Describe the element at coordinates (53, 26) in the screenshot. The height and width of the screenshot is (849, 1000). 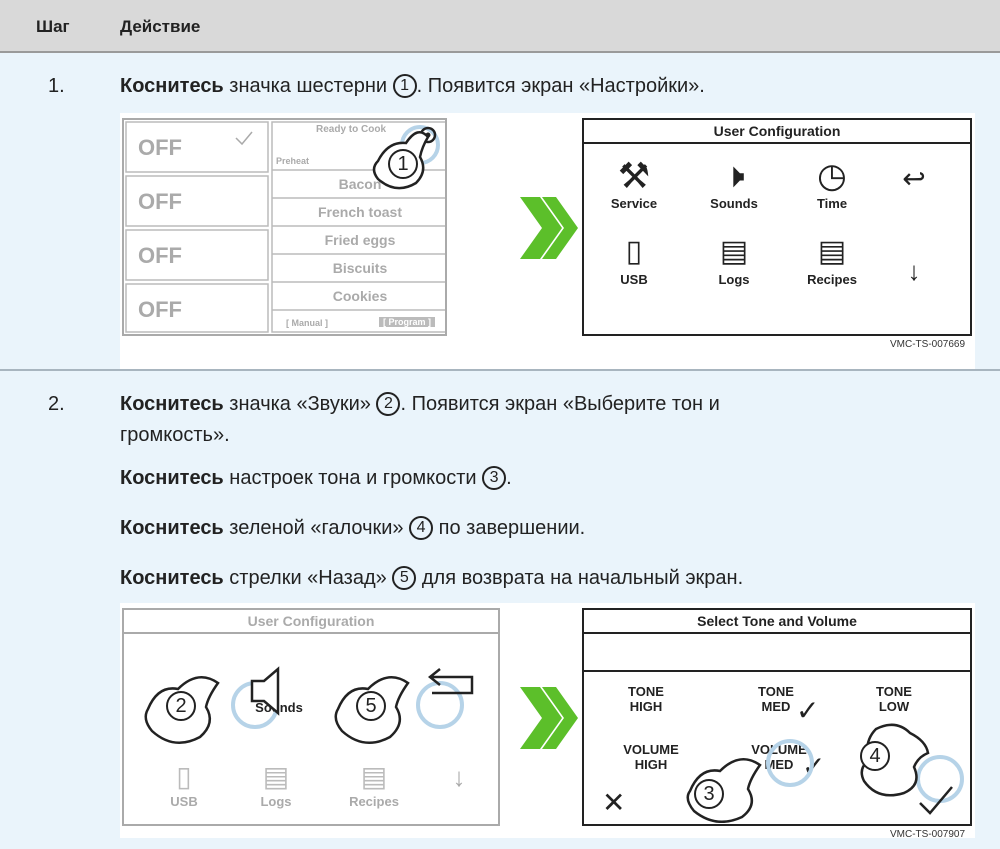
I see `col-step-header: Шаг` at that location.